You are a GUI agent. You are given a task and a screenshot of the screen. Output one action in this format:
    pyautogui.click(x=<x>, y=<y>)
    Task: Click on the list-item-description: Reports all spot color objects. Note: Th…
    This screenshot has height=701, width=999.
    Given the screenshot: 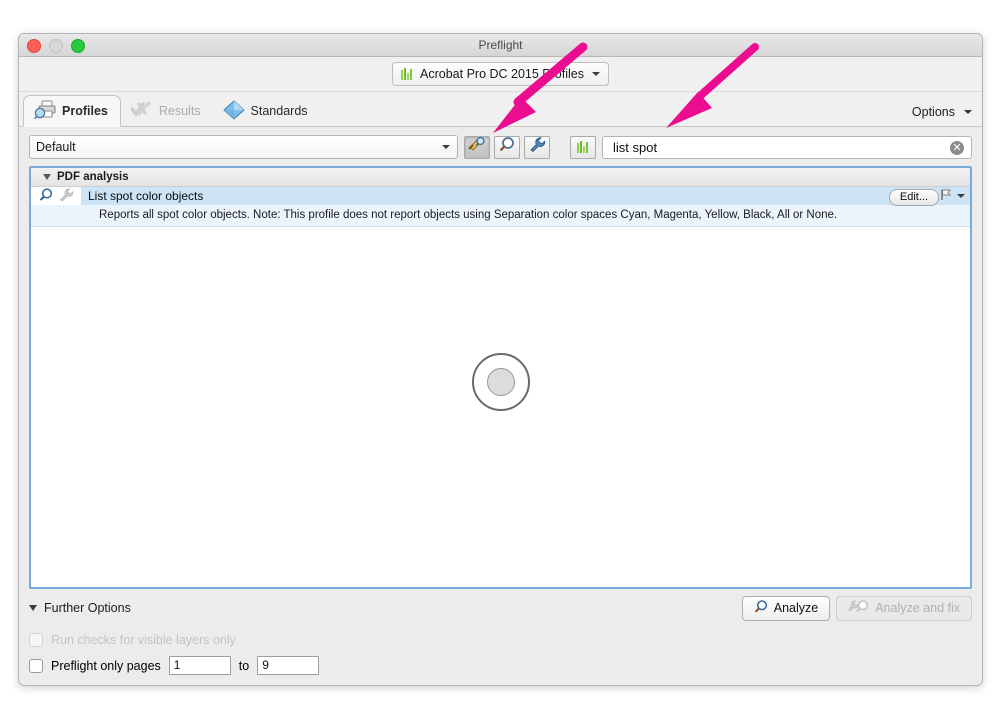 What is the action you would take?
    pyautogui.click(x=500, y=216)
    